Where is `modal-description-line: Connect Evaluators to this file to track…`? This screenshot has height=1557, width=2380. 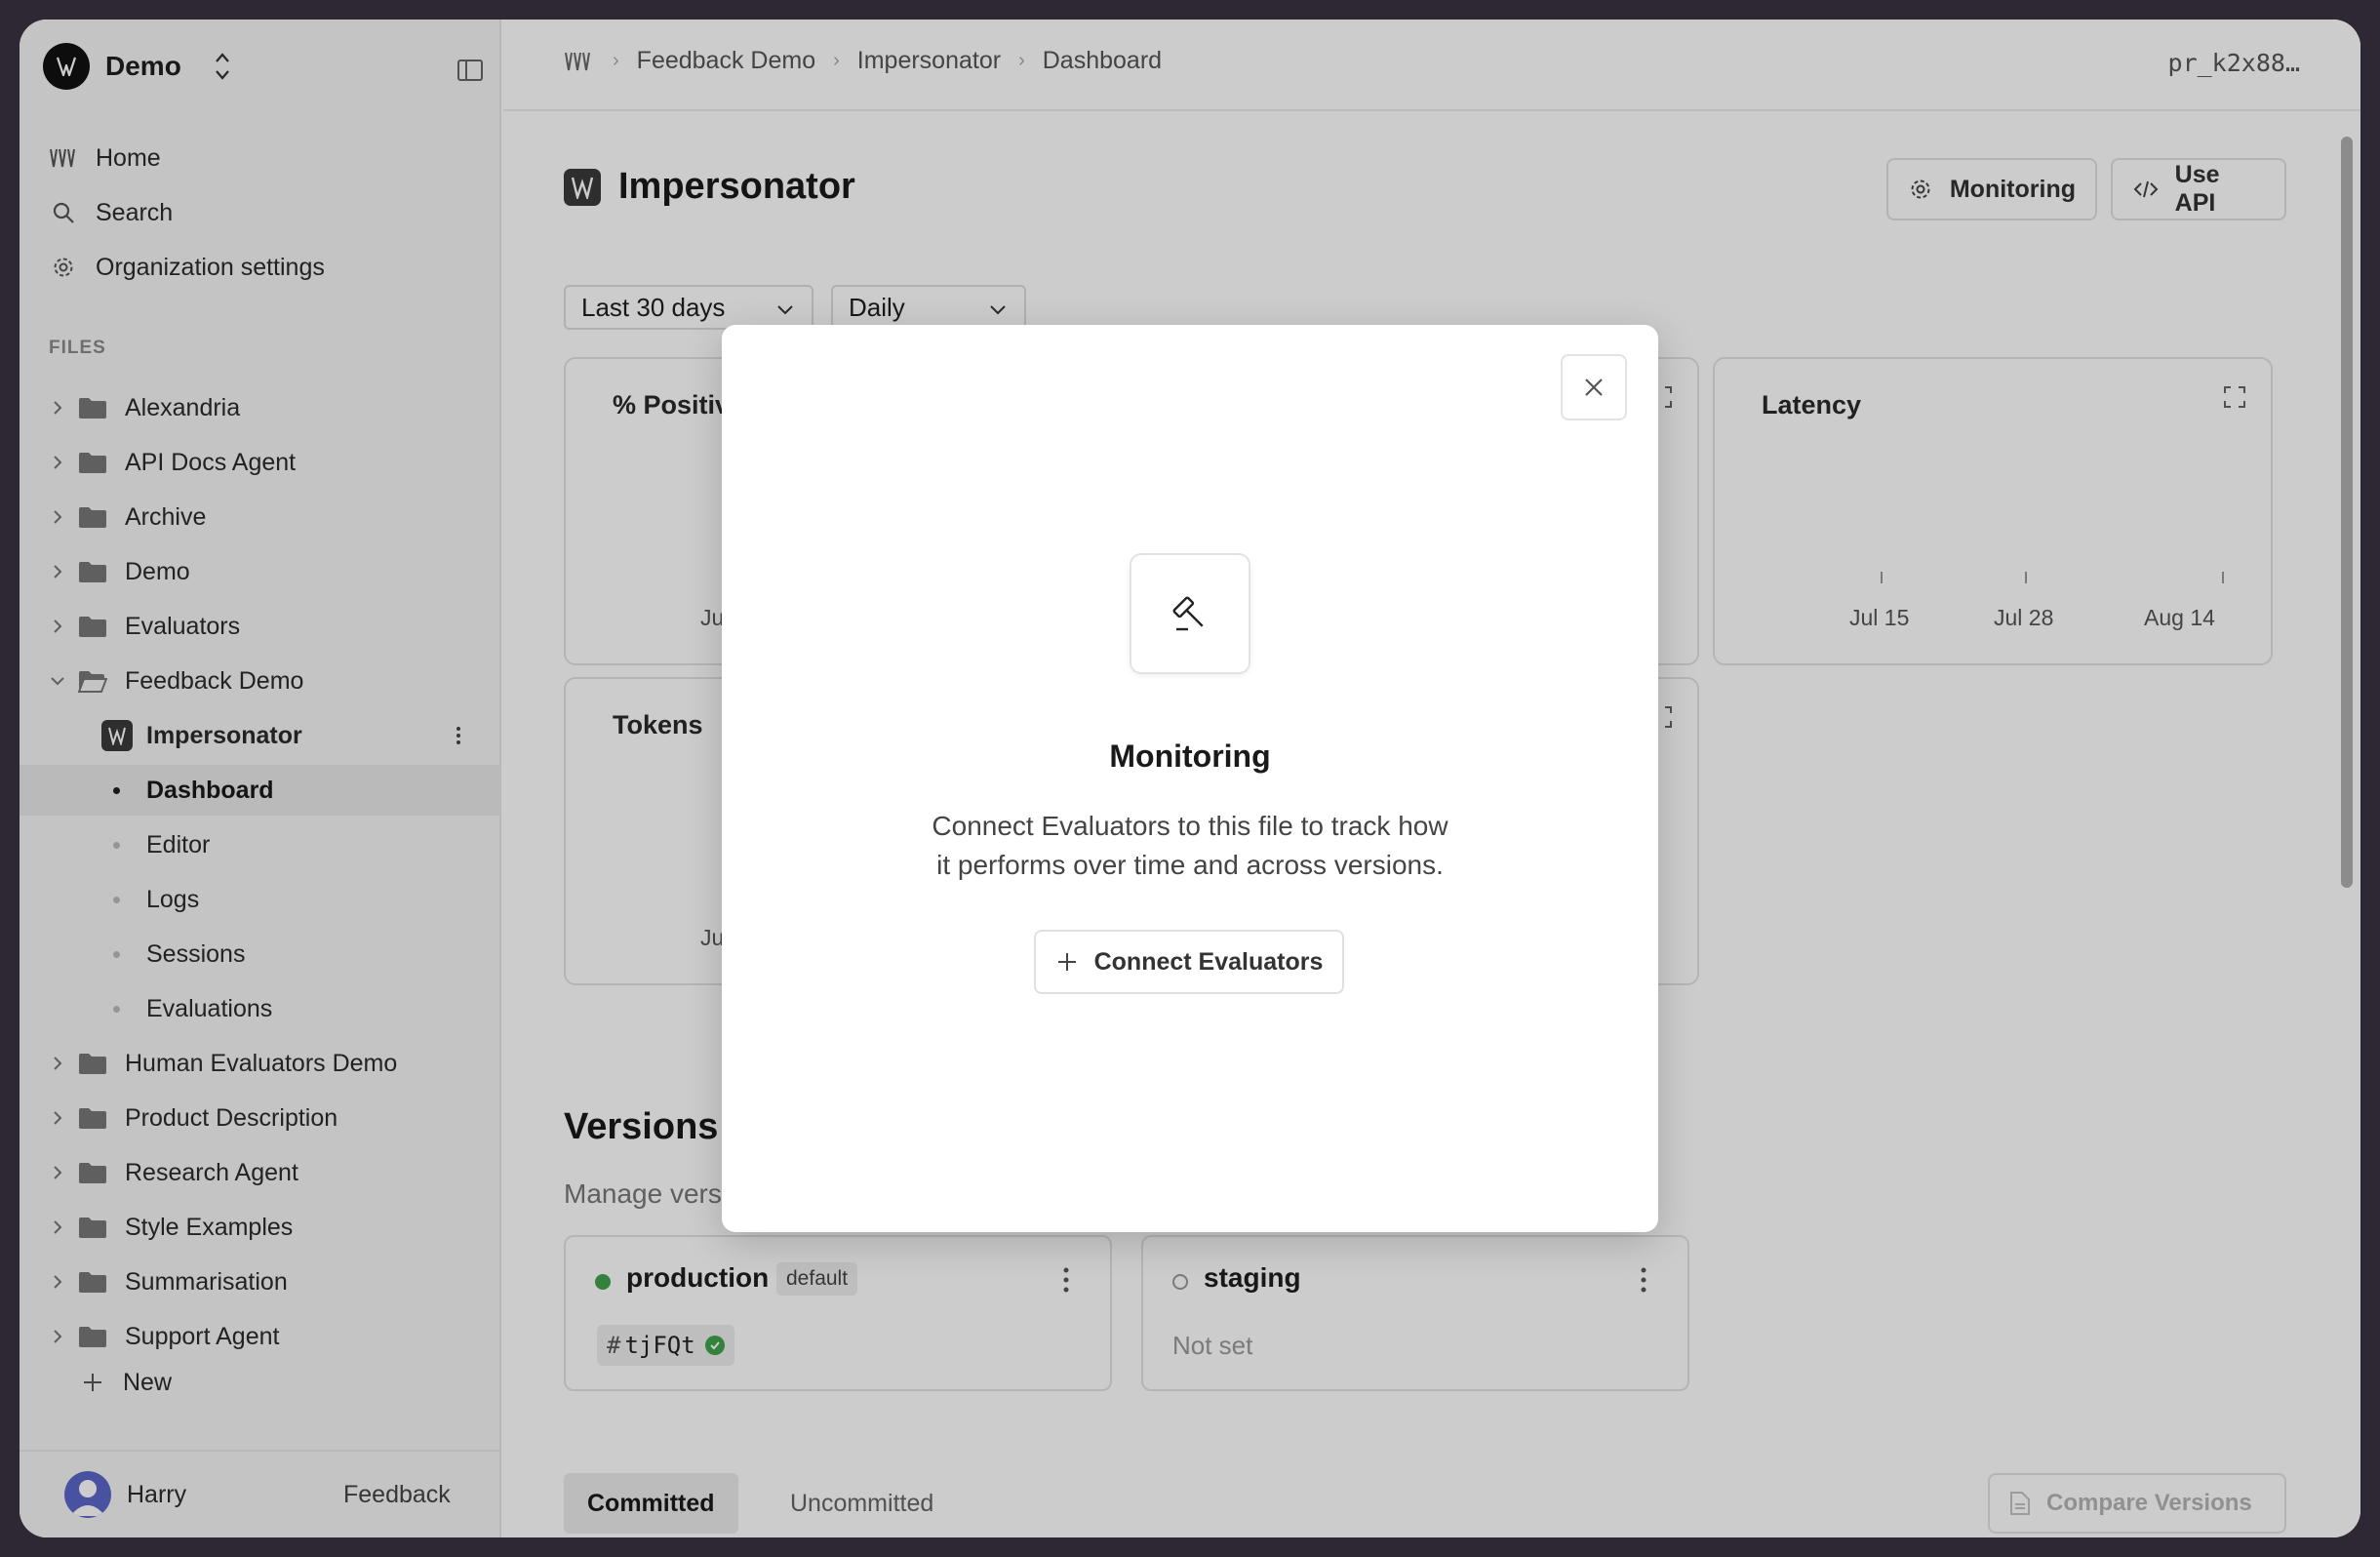 modal-description-line: Connect Evaluators to this file to track… is located at coordinates (1190, 826).